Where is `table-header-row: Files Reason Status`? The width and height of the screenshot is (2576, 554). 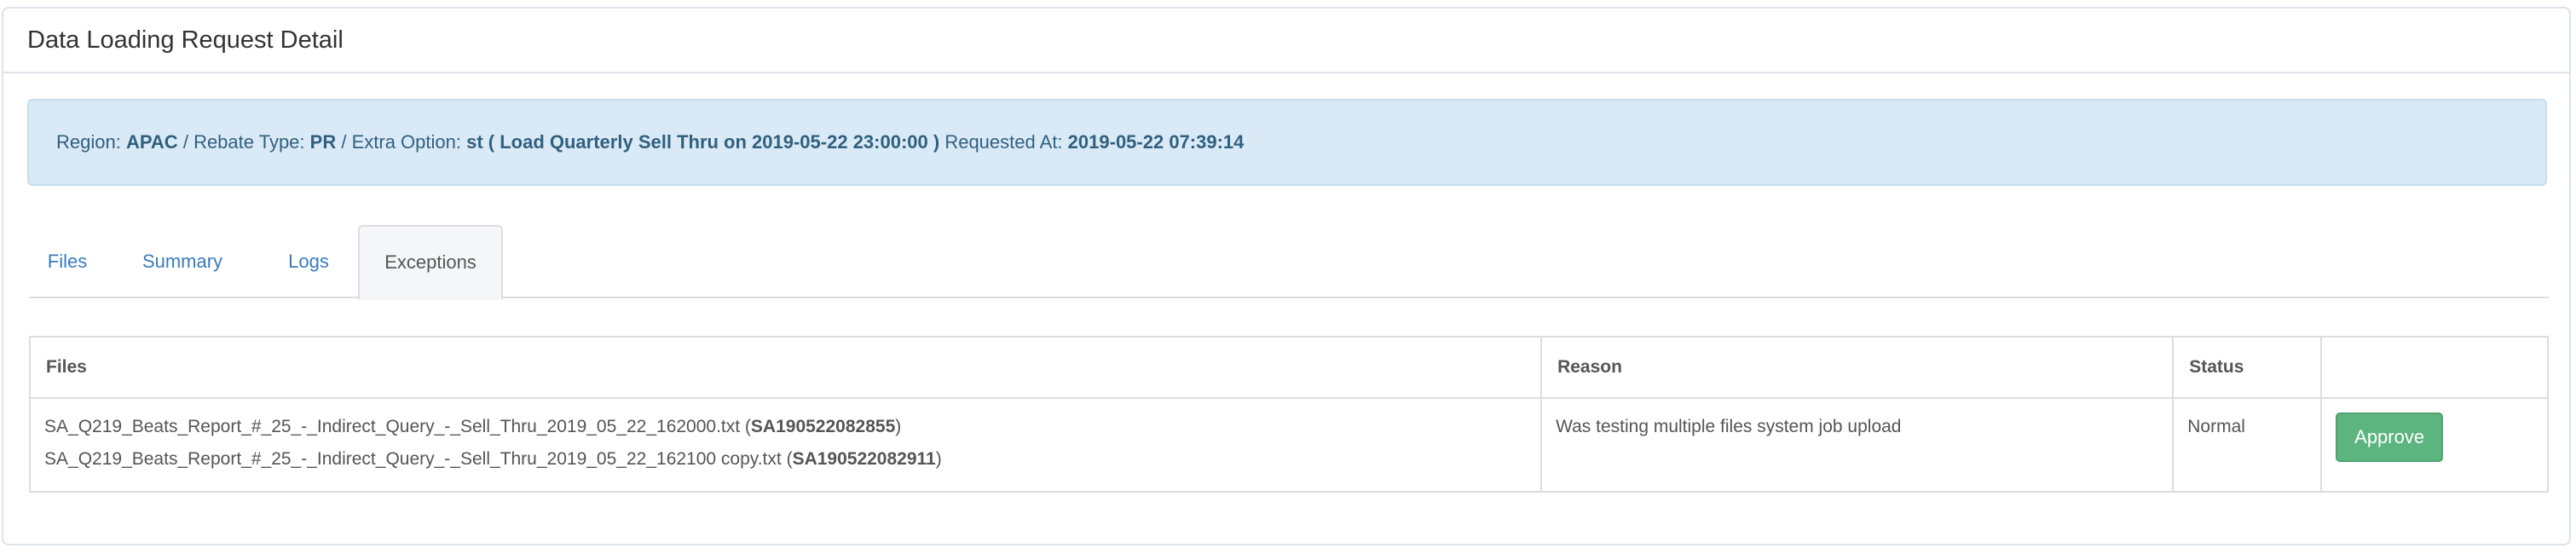
table-header-row: Files Reason Status is located at coordinates (1288, 367).